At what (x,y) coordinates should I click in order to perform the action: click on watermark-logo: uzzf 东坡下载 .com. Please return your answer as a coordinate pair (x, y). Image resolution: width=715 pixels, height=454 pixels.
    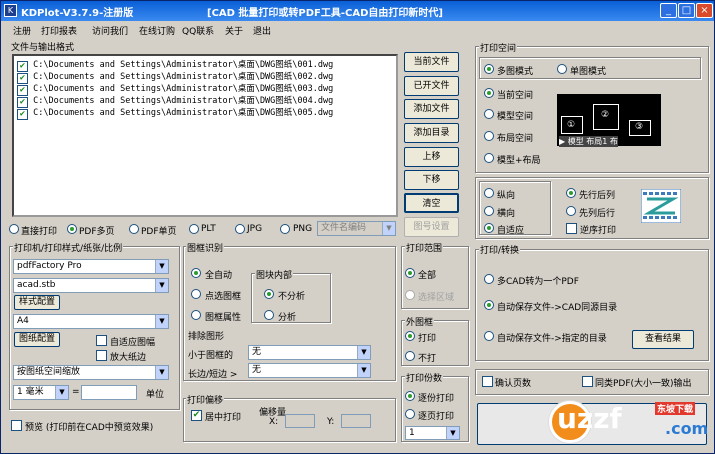
    Looking at the image, I should click on (629, 422).